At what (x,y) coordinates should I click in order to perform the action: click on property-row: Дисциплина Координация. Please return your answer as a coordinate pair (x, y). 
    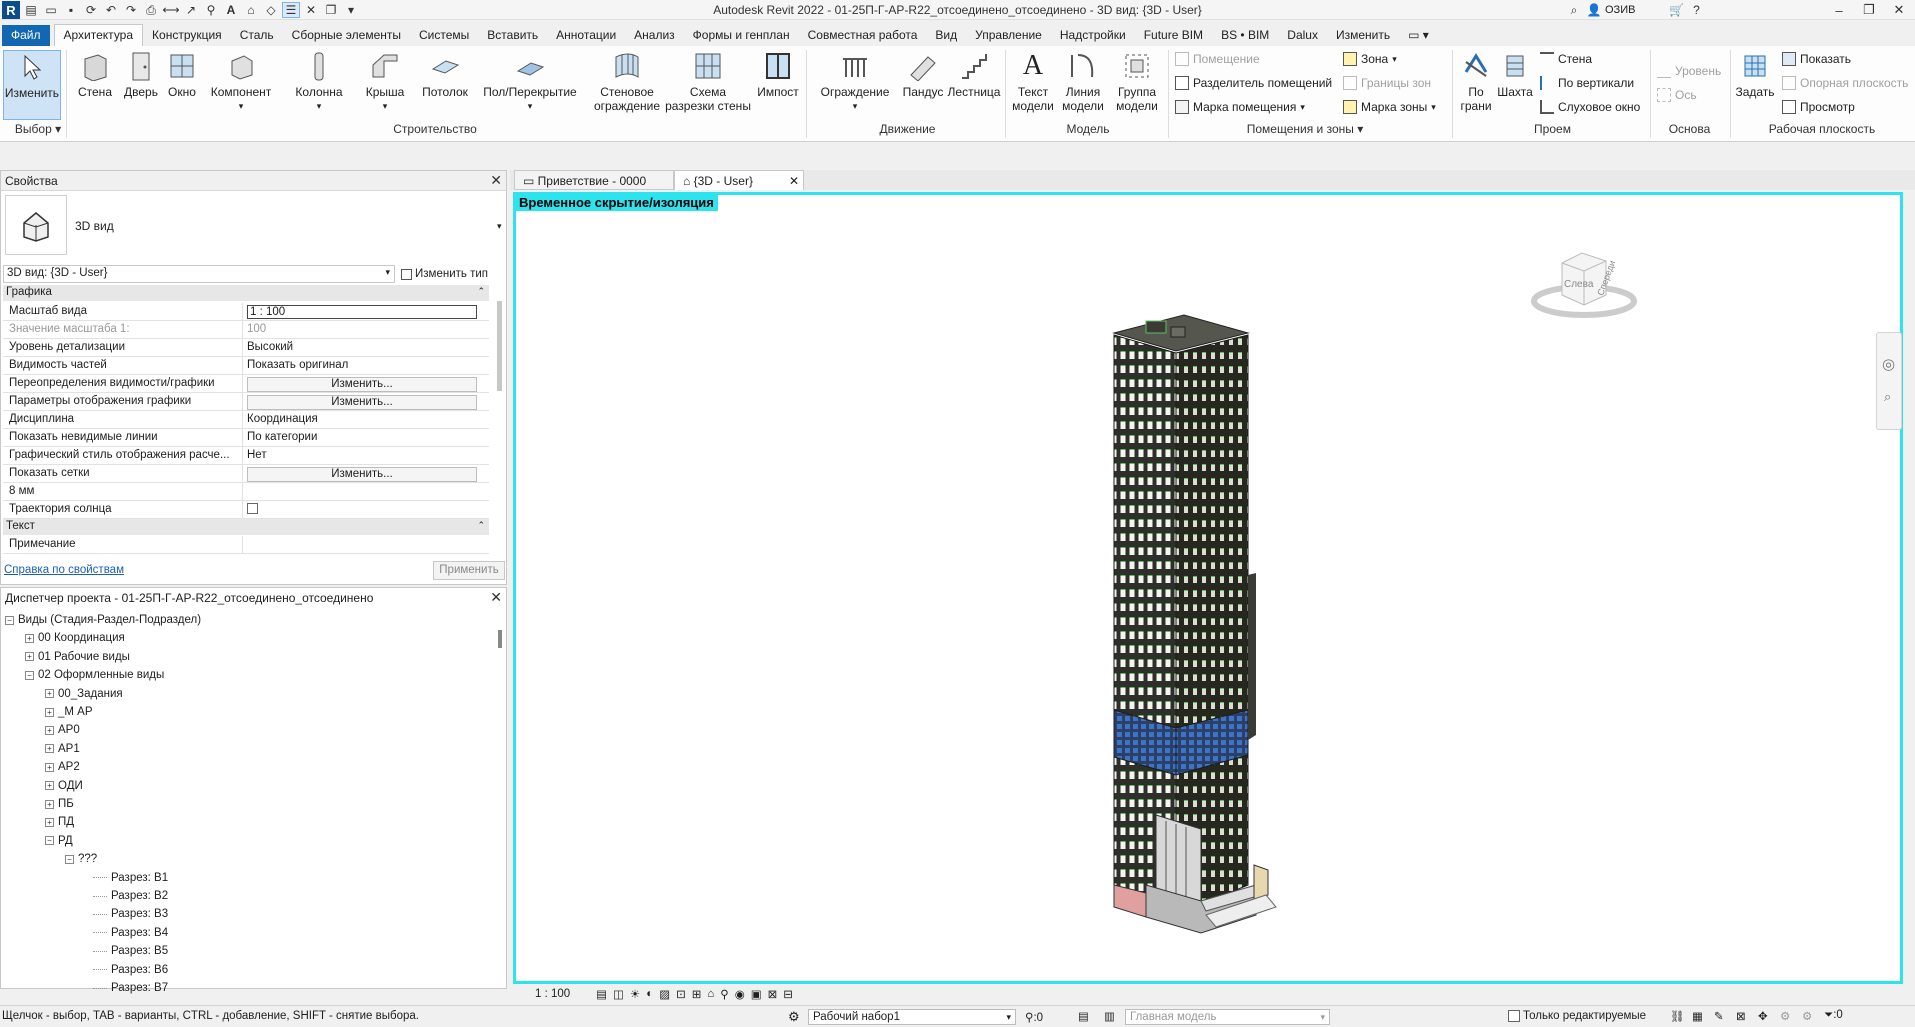
    Looking at the image, I should click on (246, 420).